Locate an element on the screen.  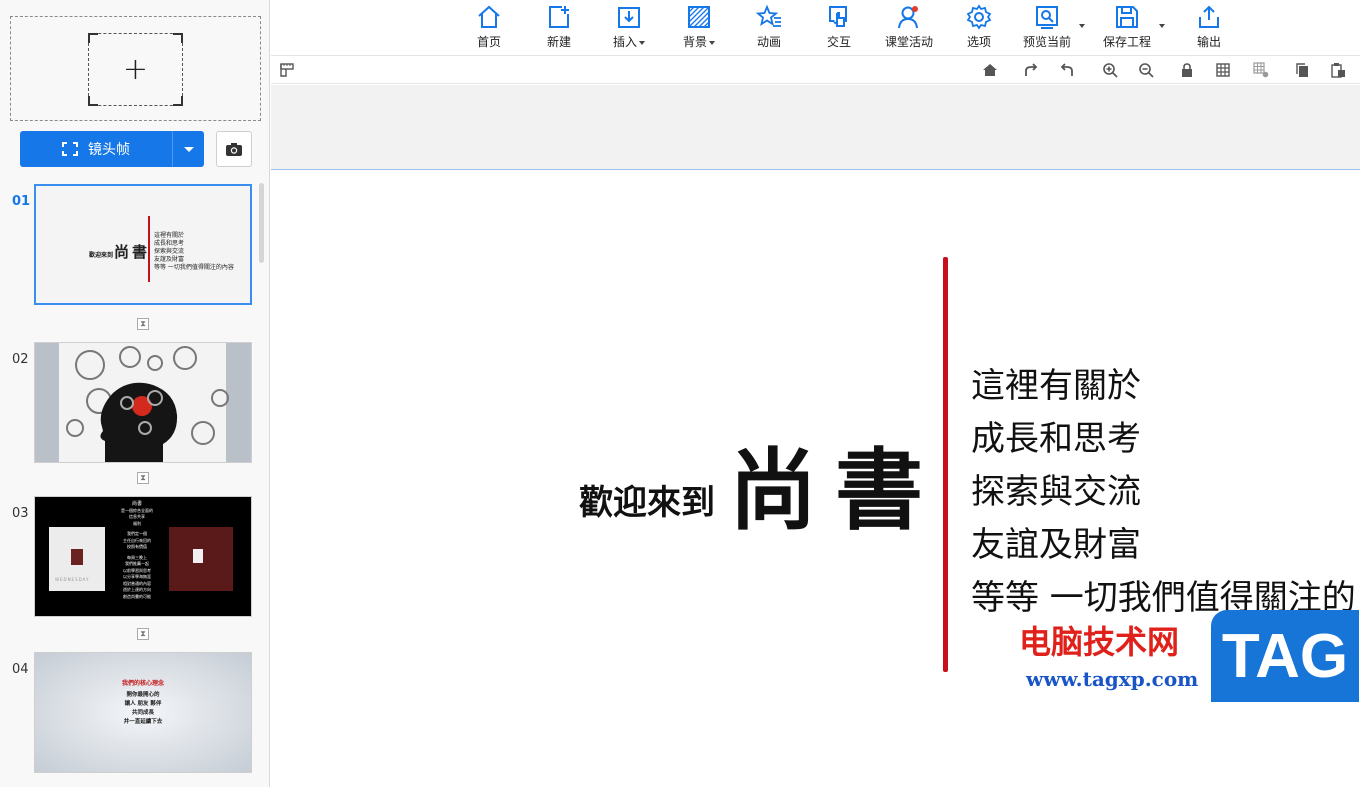
slide-thumbnail is located at coordinates (143, 402).